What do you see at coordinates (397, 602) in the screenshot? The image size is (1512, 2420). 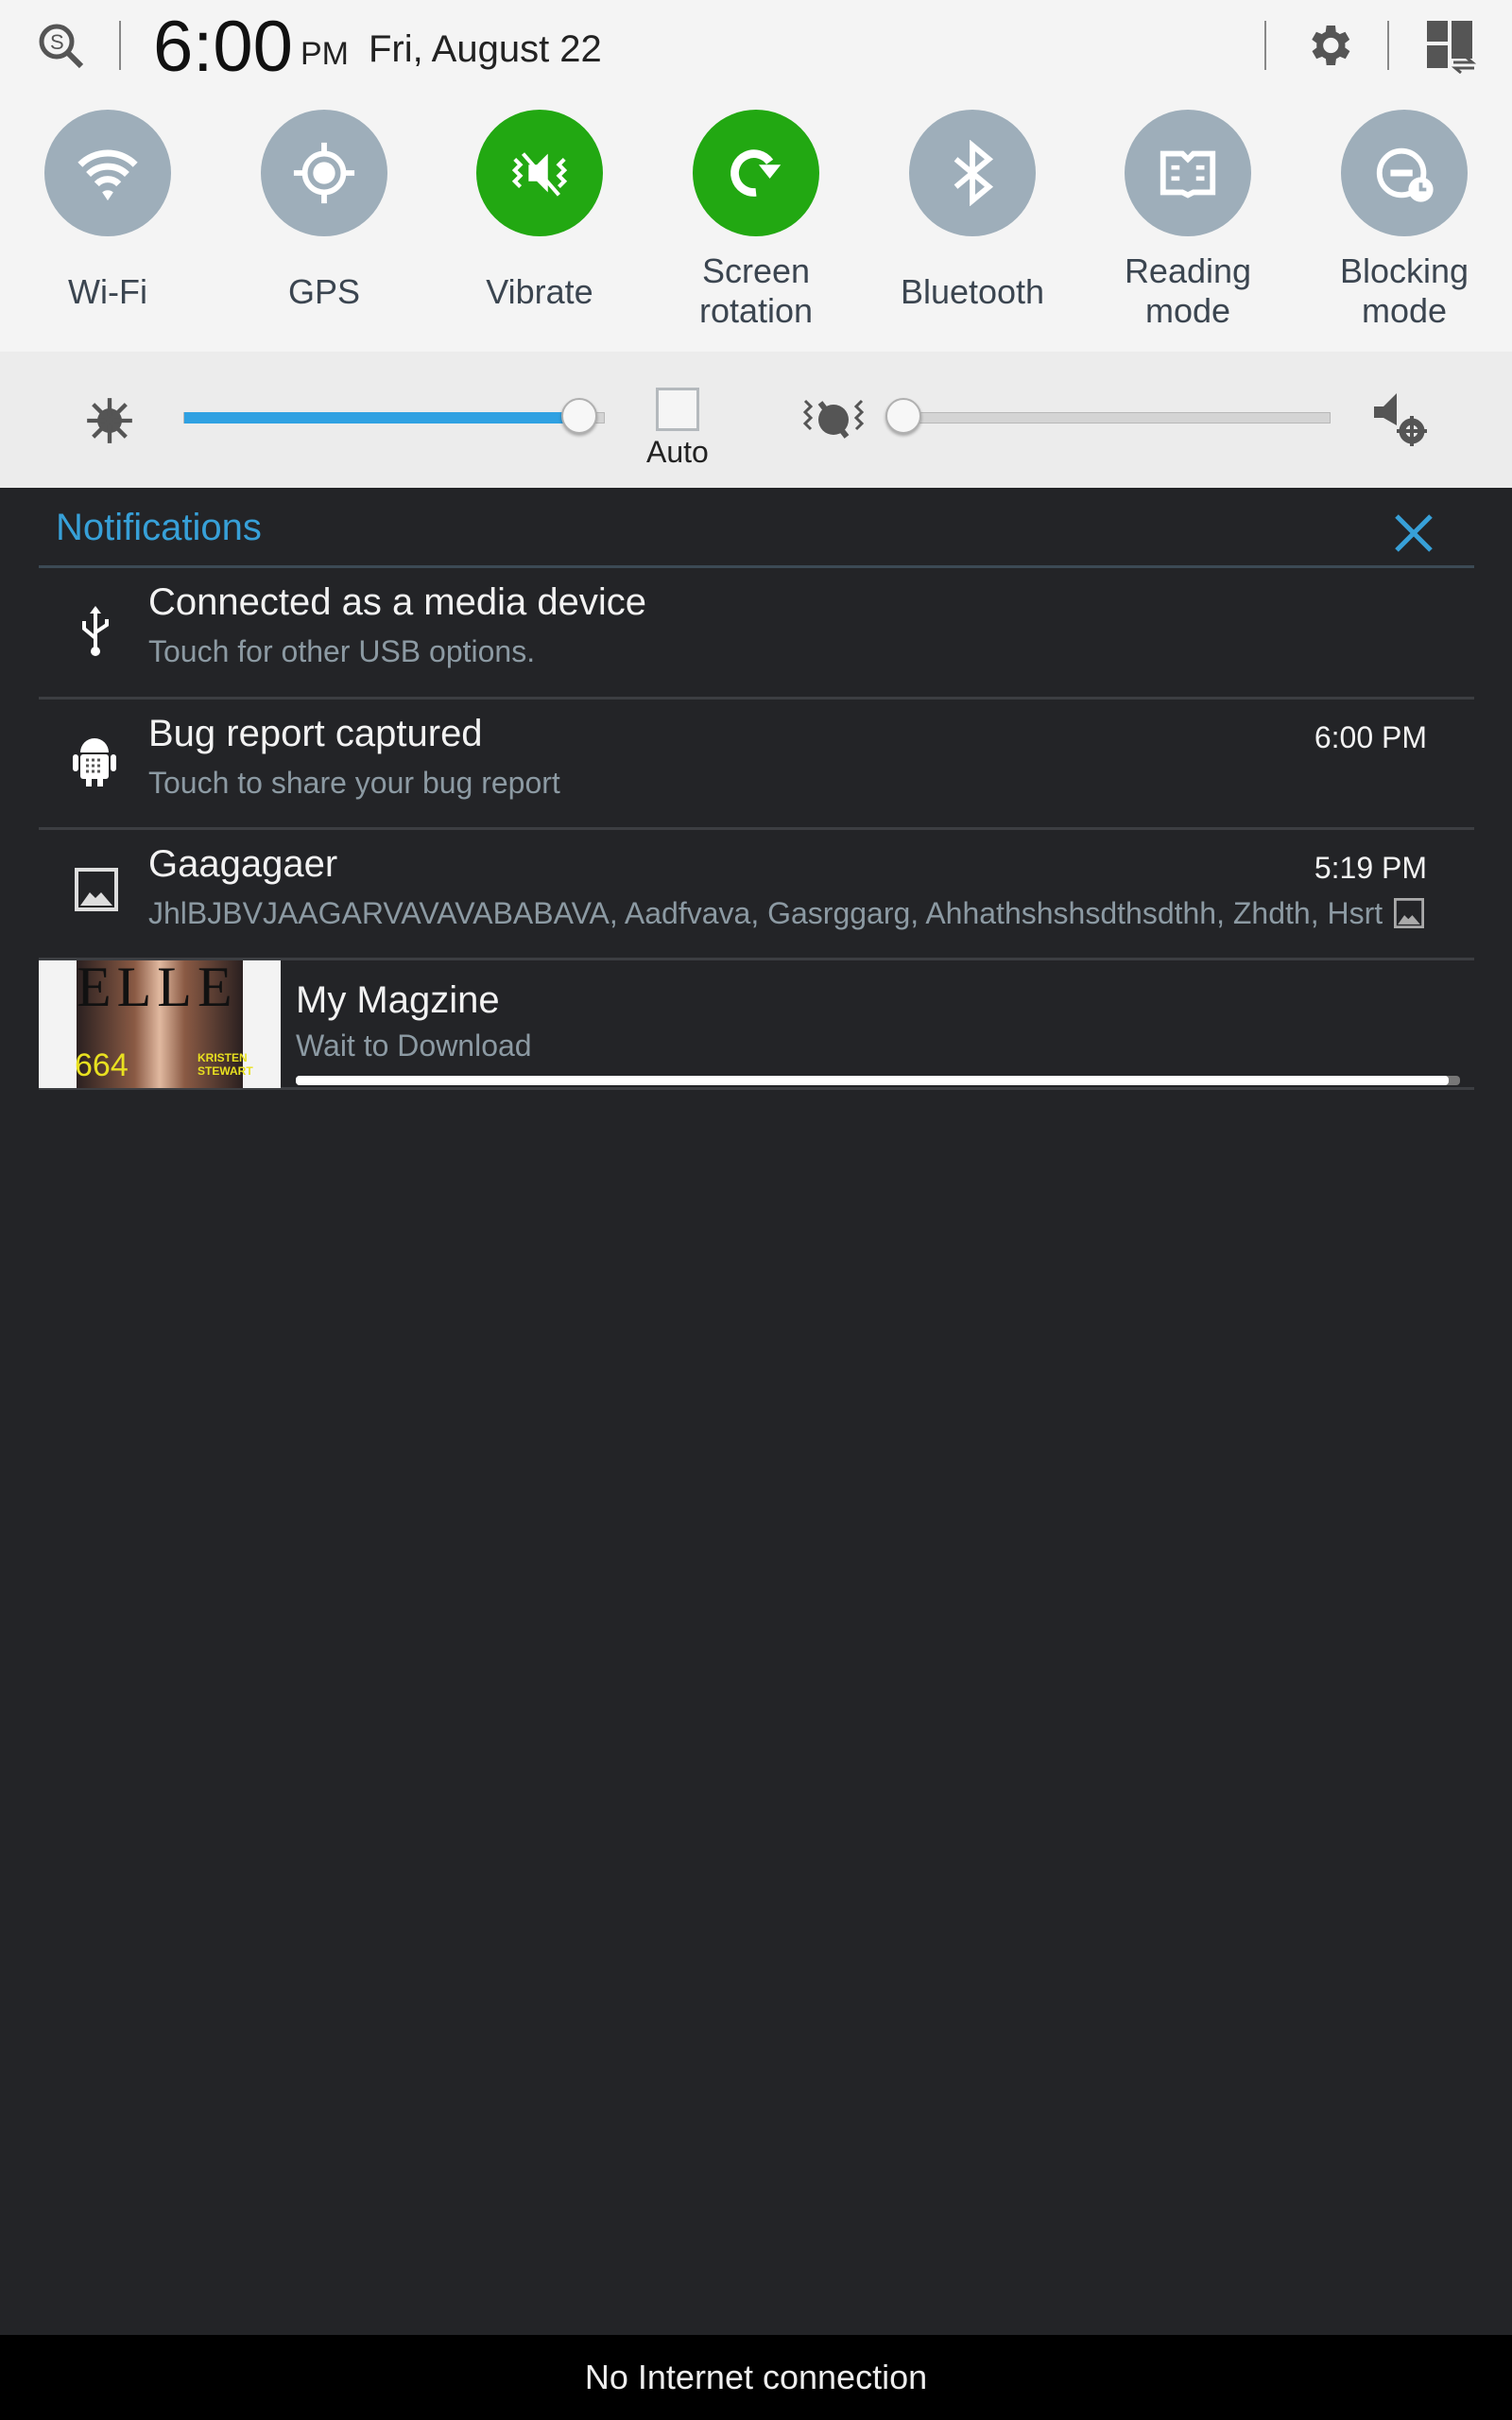 I see `notification-title: Connected as a media device` at bounding box center [397, 602].